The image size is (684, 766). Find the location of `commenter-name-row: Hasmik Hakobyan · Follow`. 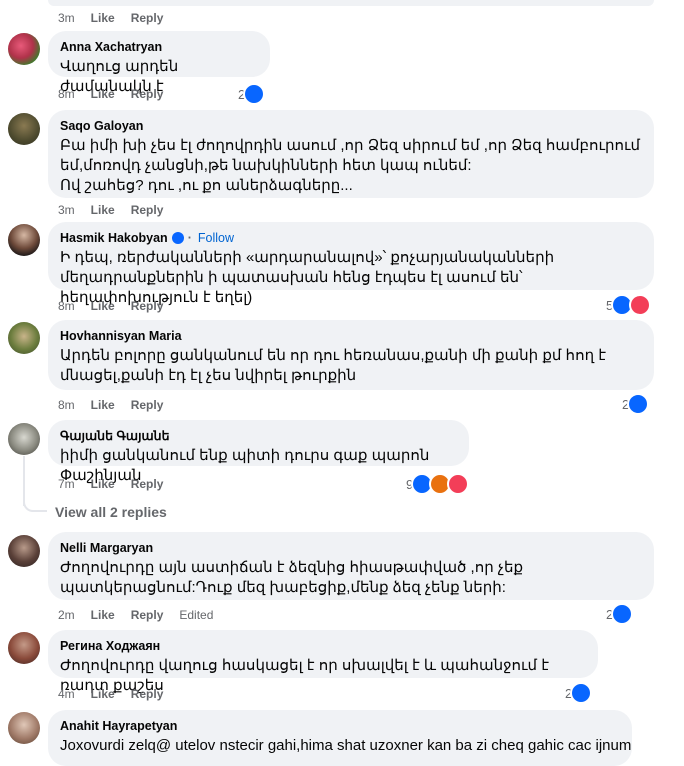

commenter-name-row: Hasmik Hakobyan · Follow is located at coordinates (351, 238).